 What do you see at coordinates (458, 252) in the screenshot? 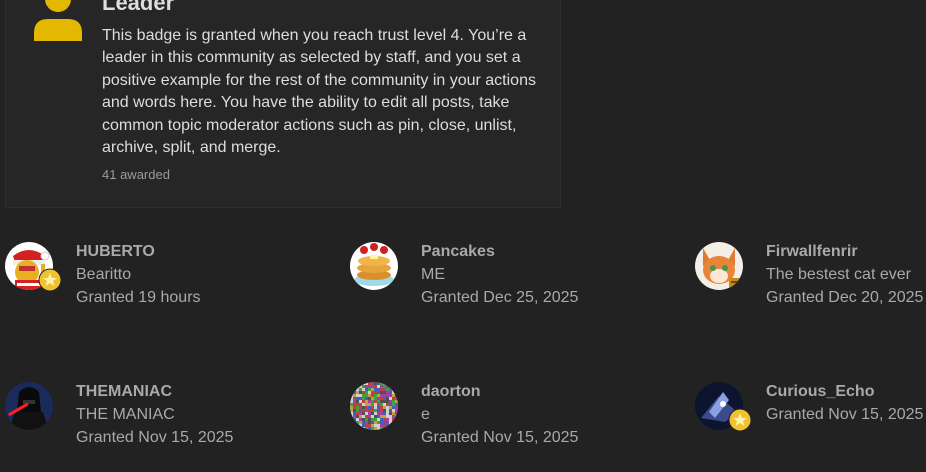
I see `username: Pancakes` at bounding box center [458, 252].